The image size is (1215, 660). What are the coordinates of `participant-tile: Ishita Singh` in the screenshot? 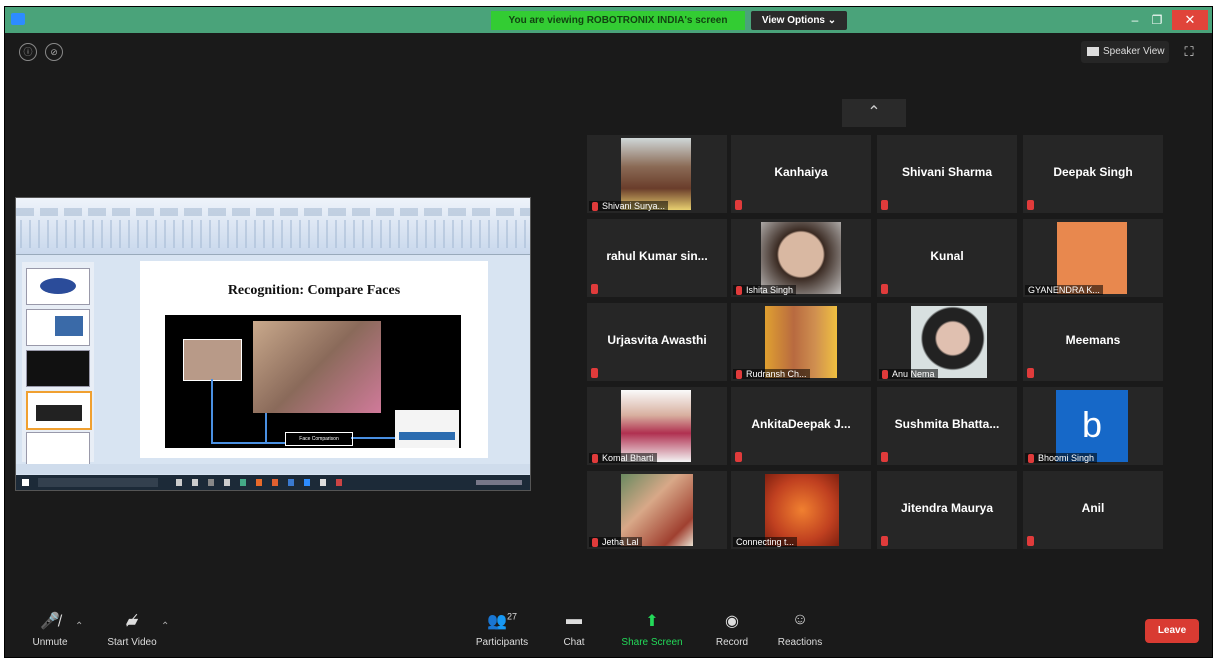 It's located at (801, 258).